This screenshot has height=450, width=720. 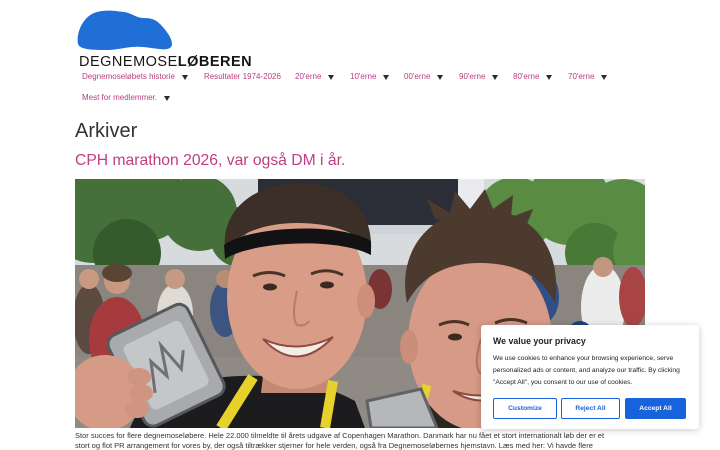 What do you see at coordinates (525, 408) in the screenshot?
I see `customize-button: Customize` at bounding box center [525, 408].